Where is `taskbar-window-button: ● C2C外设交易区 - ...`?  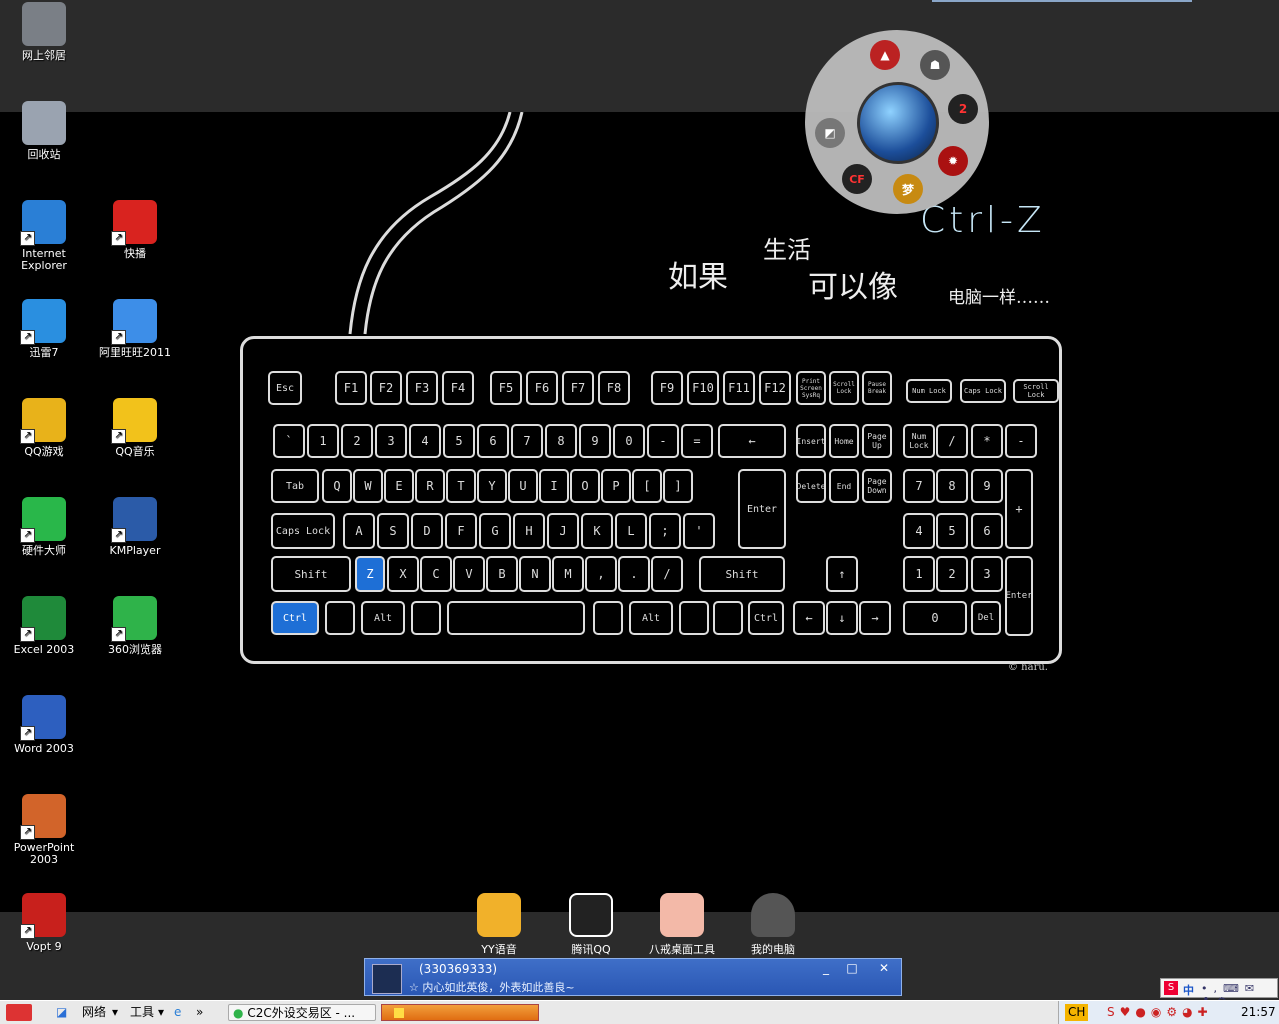 taskbar-window-button: ● C2C外设交易区 - ... is located at coordinates (302, 1012).